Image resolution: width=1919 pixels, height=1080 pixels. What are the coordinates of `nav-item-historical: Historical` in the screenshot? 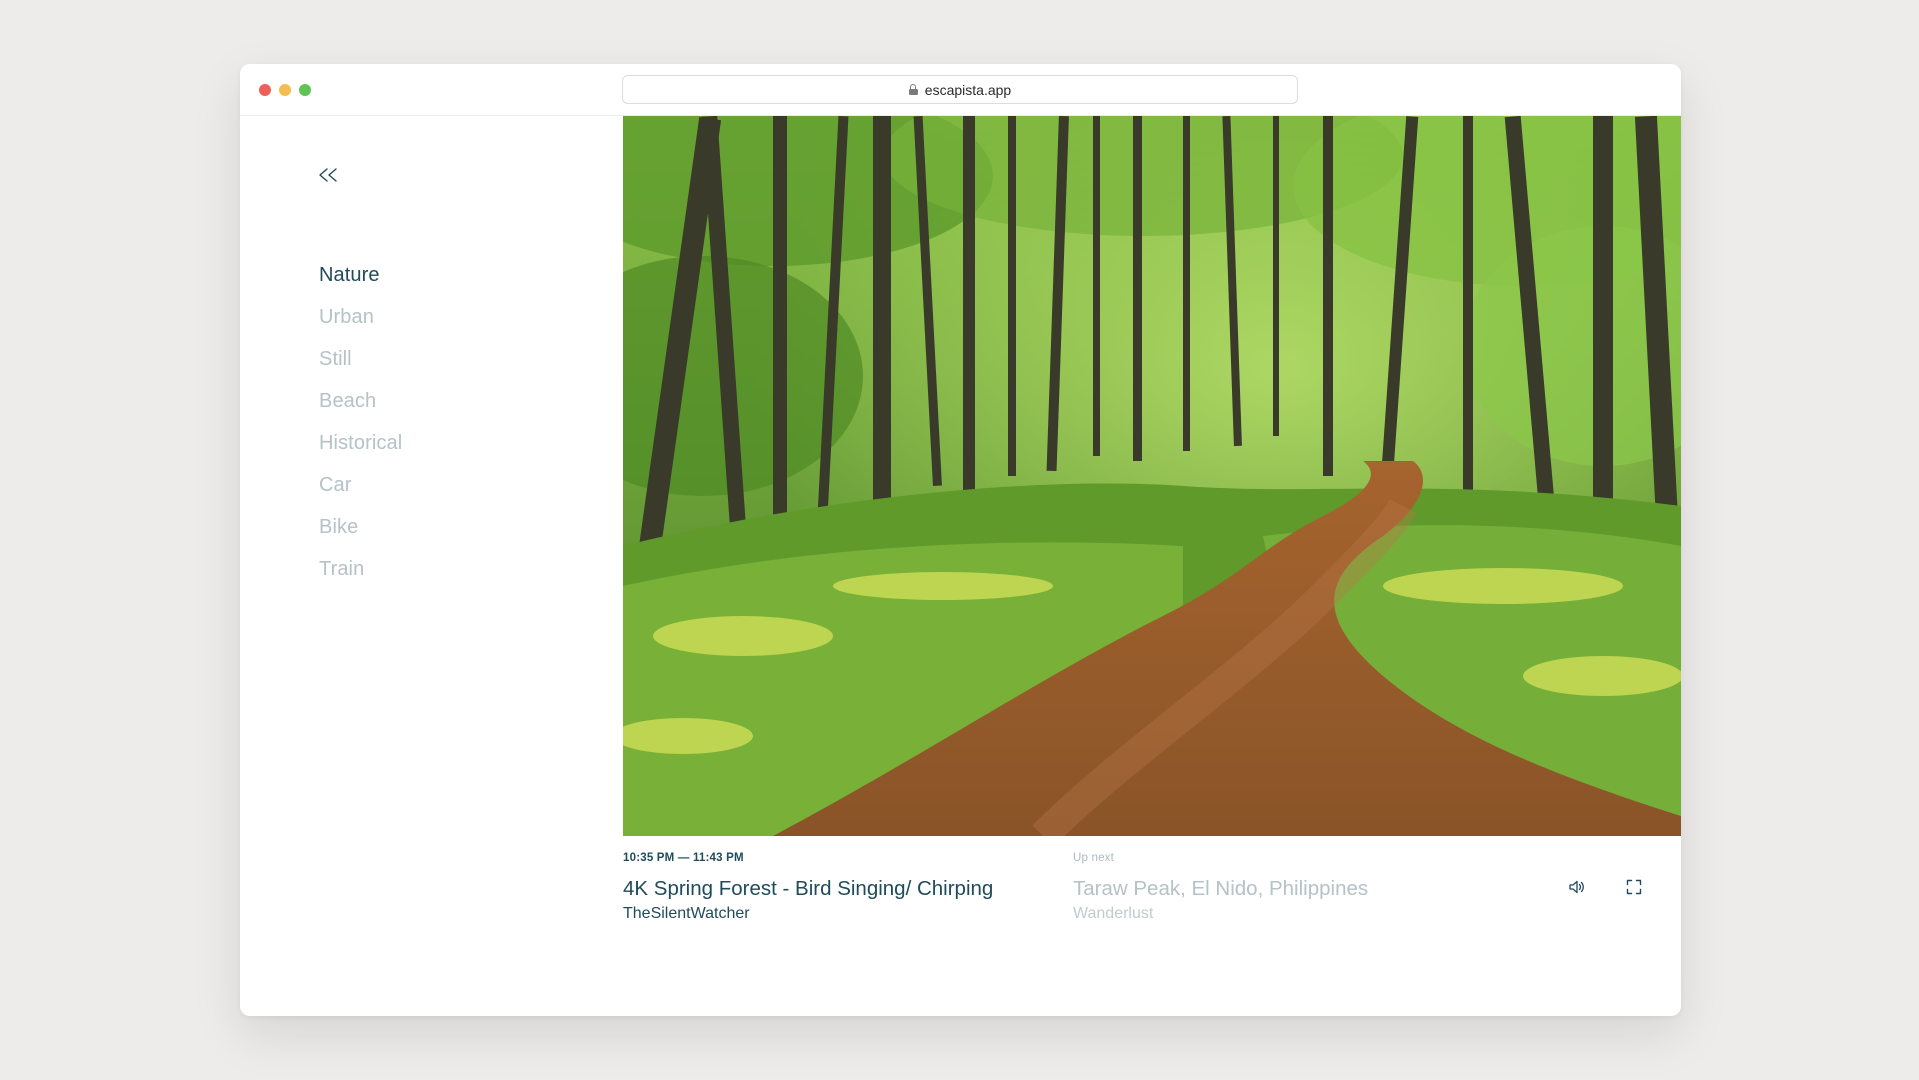 It's located at (360, 443).